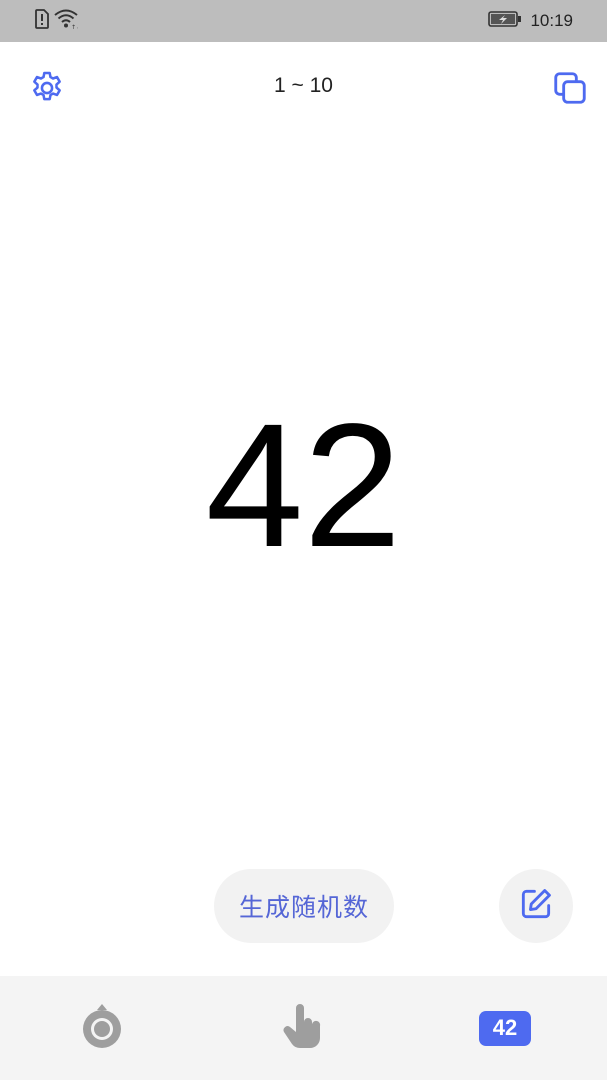 The image size is (607, 1080). Describe the element at coordinates (67, 21) in the screenshot. I see `wifi-icon: ↑↓` at that location.